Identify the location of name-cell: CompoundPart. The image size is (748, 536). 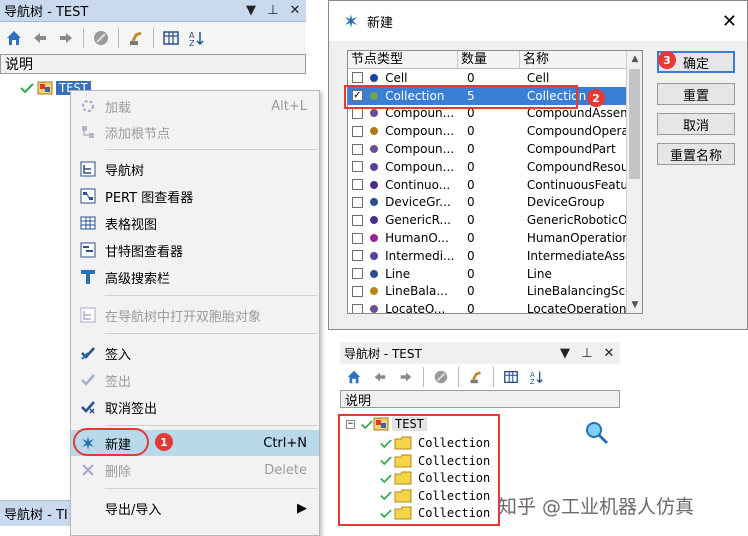
(576, 149).